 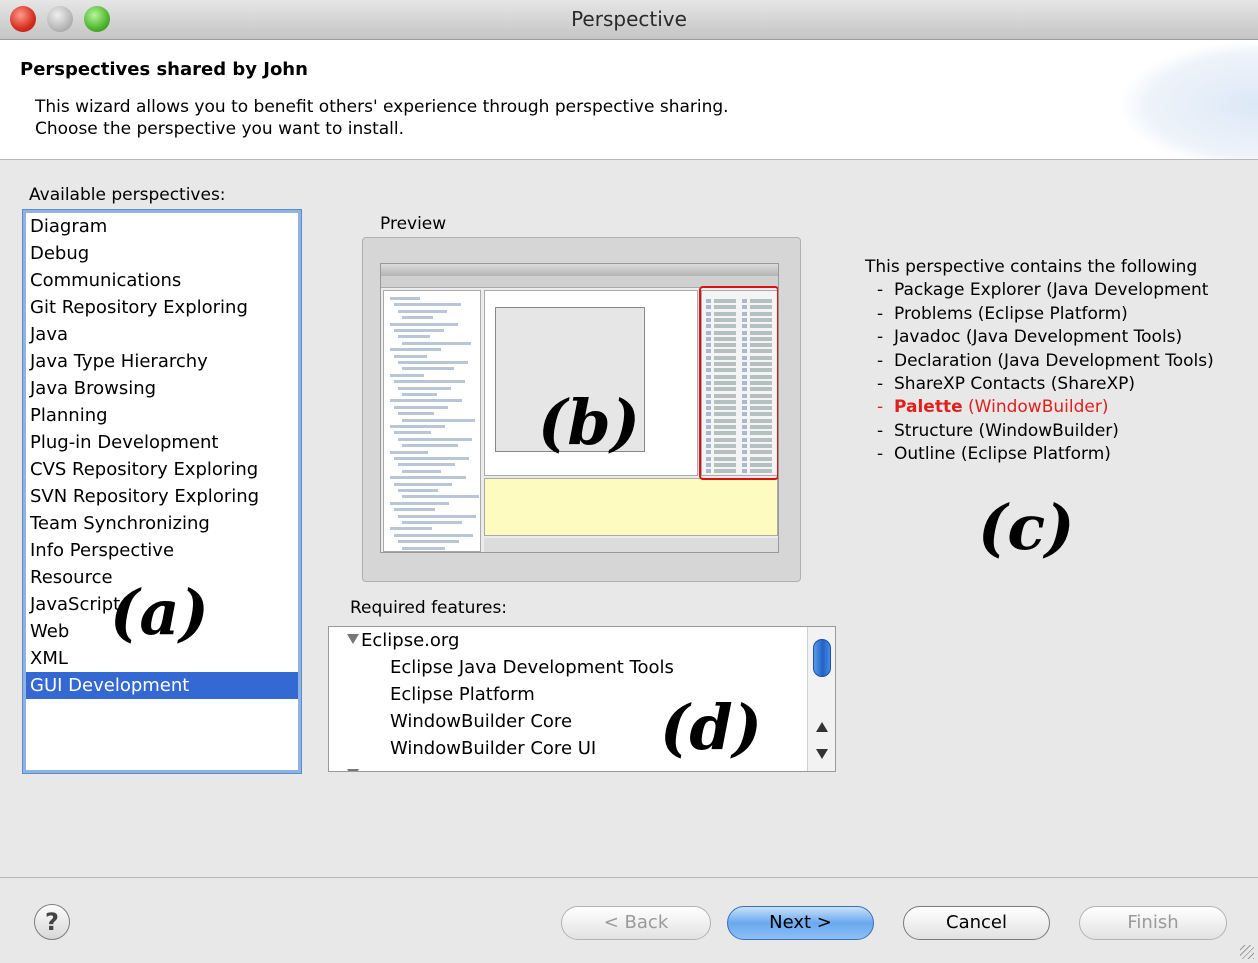 What do you see at coordinates (481, 721) in the screenshot?
I see `feature-item: WindowBuilder Core` at bounding box center [481, 721].